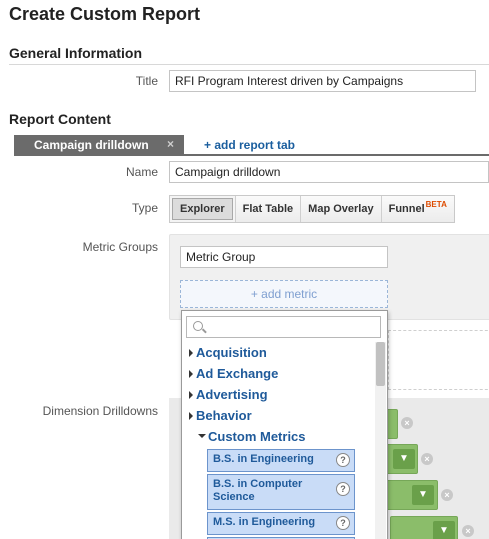  I want to click on category-label: Ad Exchange, so click(237, 373).